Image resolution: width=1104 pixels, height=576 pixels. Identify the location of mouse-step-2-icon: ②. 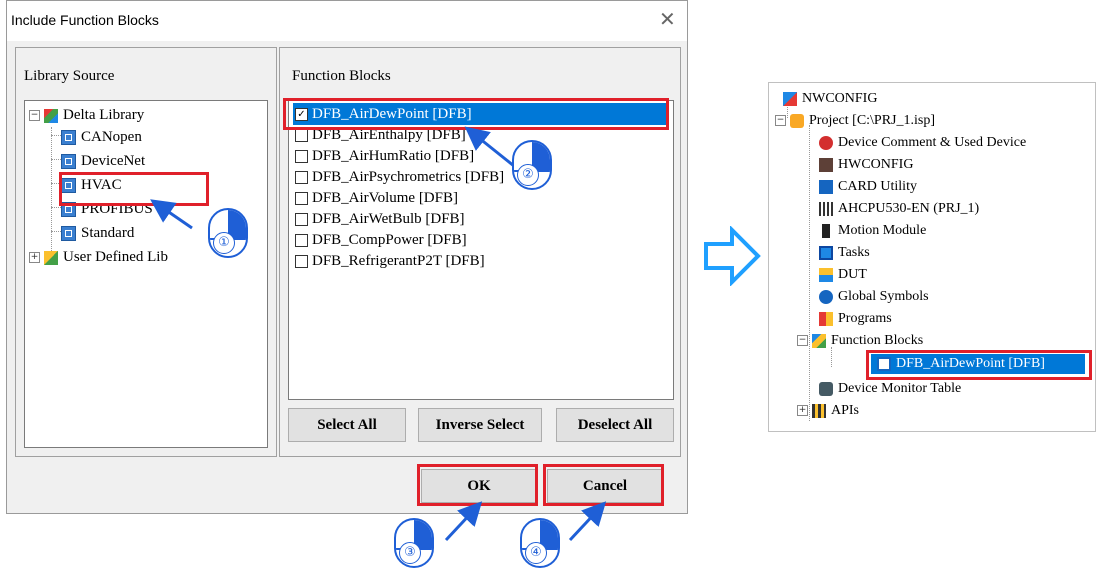
(532, 165).